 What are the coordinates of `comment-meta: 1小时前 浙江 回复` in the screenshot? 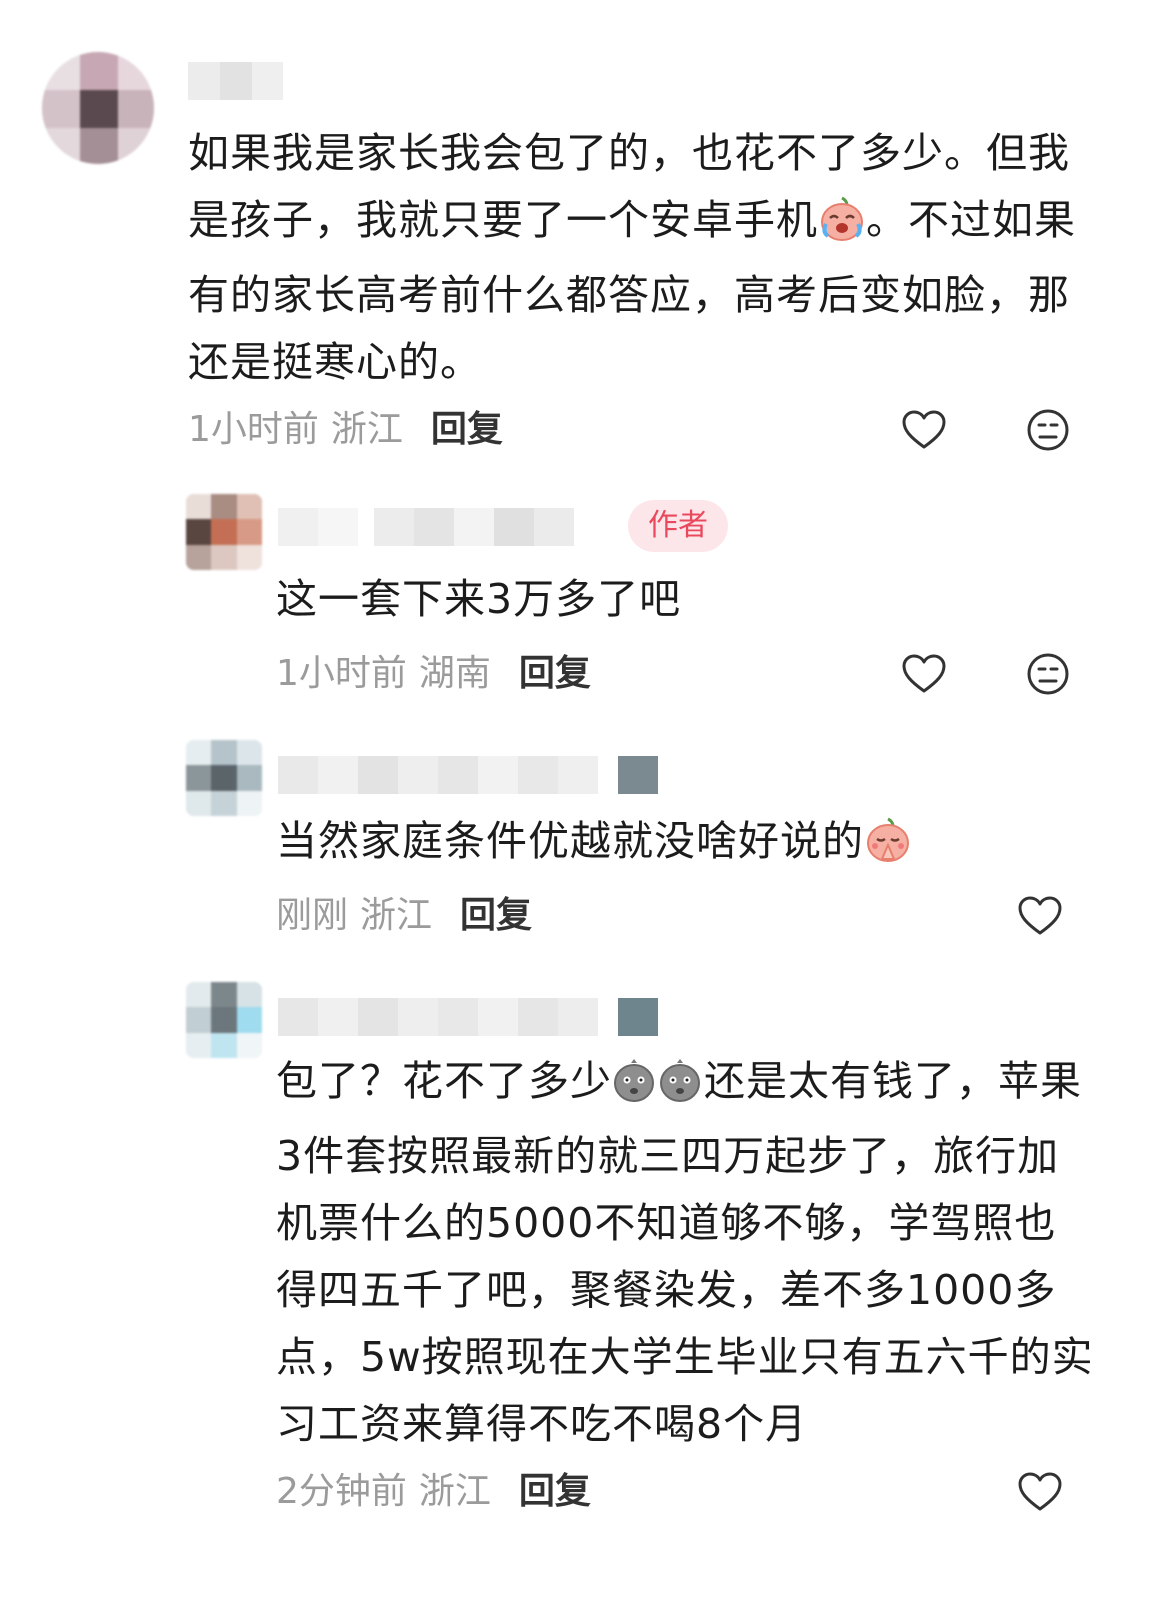 It's located at (345, 430).